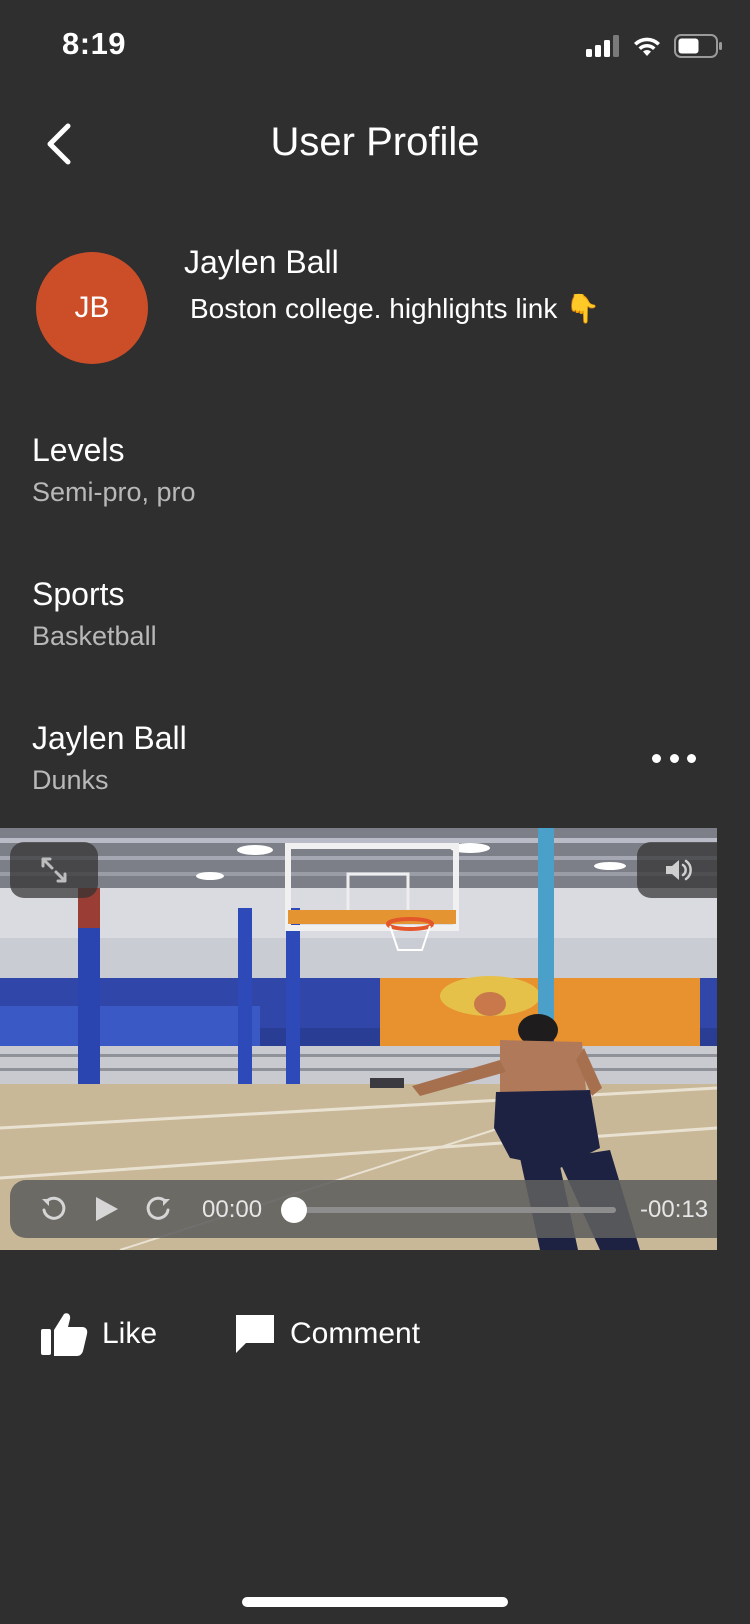 This screenshot has width=750, height=1624. I want to click on expand-icon, so click(54, 870).